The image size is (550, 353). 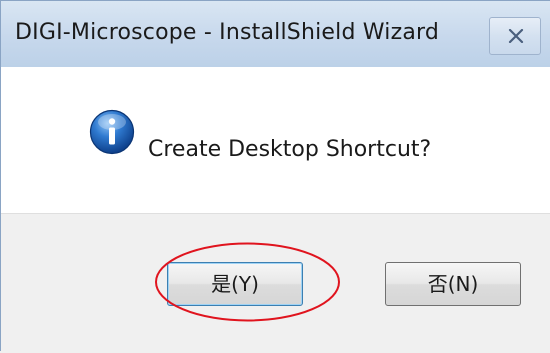 What do you see at coordinates (235, 284) in the screenshot?
I see `yes-button: 是(Y)` at bounding box center [235, 284].